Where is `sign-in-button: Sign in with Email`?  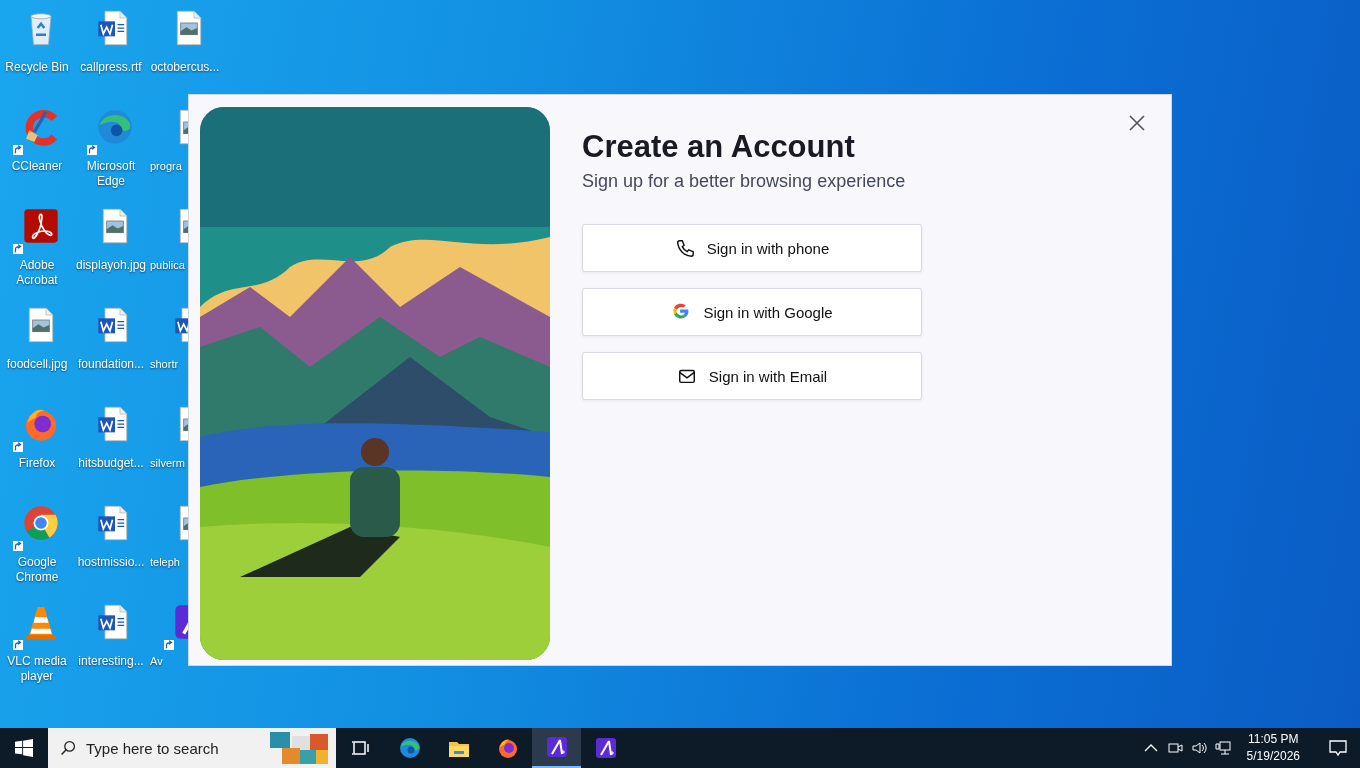 sign-in-button: Sign in with Email is located at coordinates (752, 376).